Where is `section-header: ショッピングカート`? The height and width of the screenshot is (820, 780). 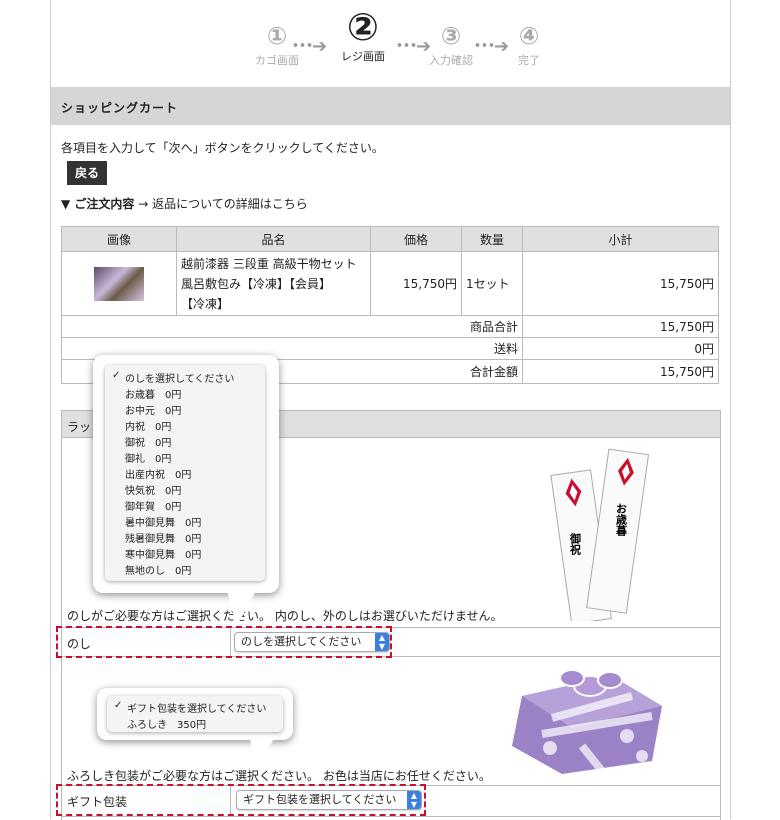 section-header: ショッピングカート is located at coordinates (390, 106).